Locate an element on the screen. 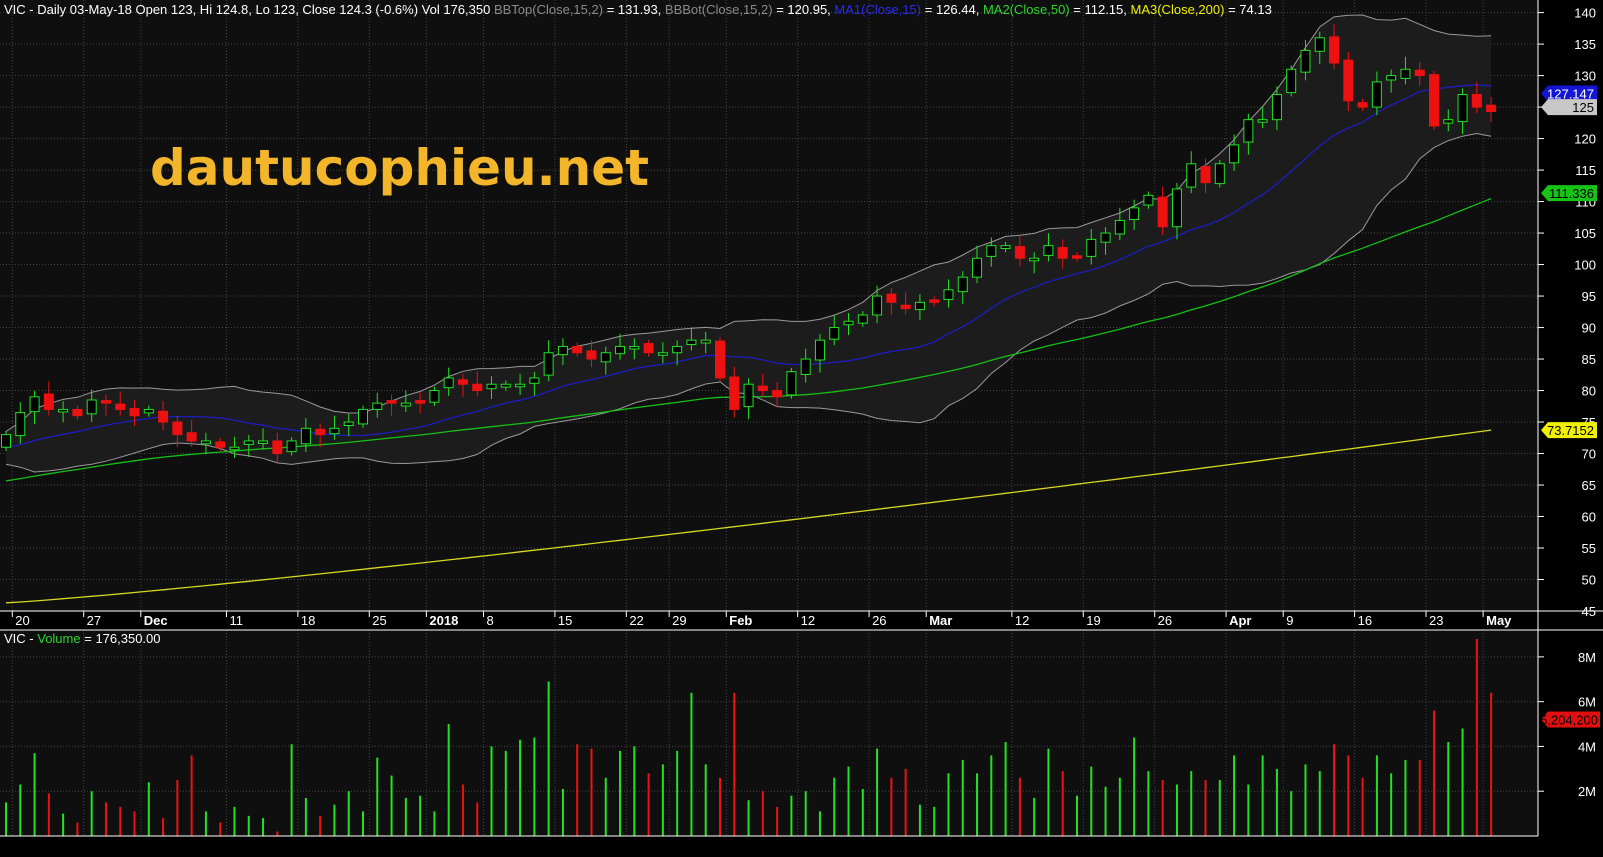 This screenshot has width=1603, height=857. date-tick-label: 12 is located at coordinates (808, 620).